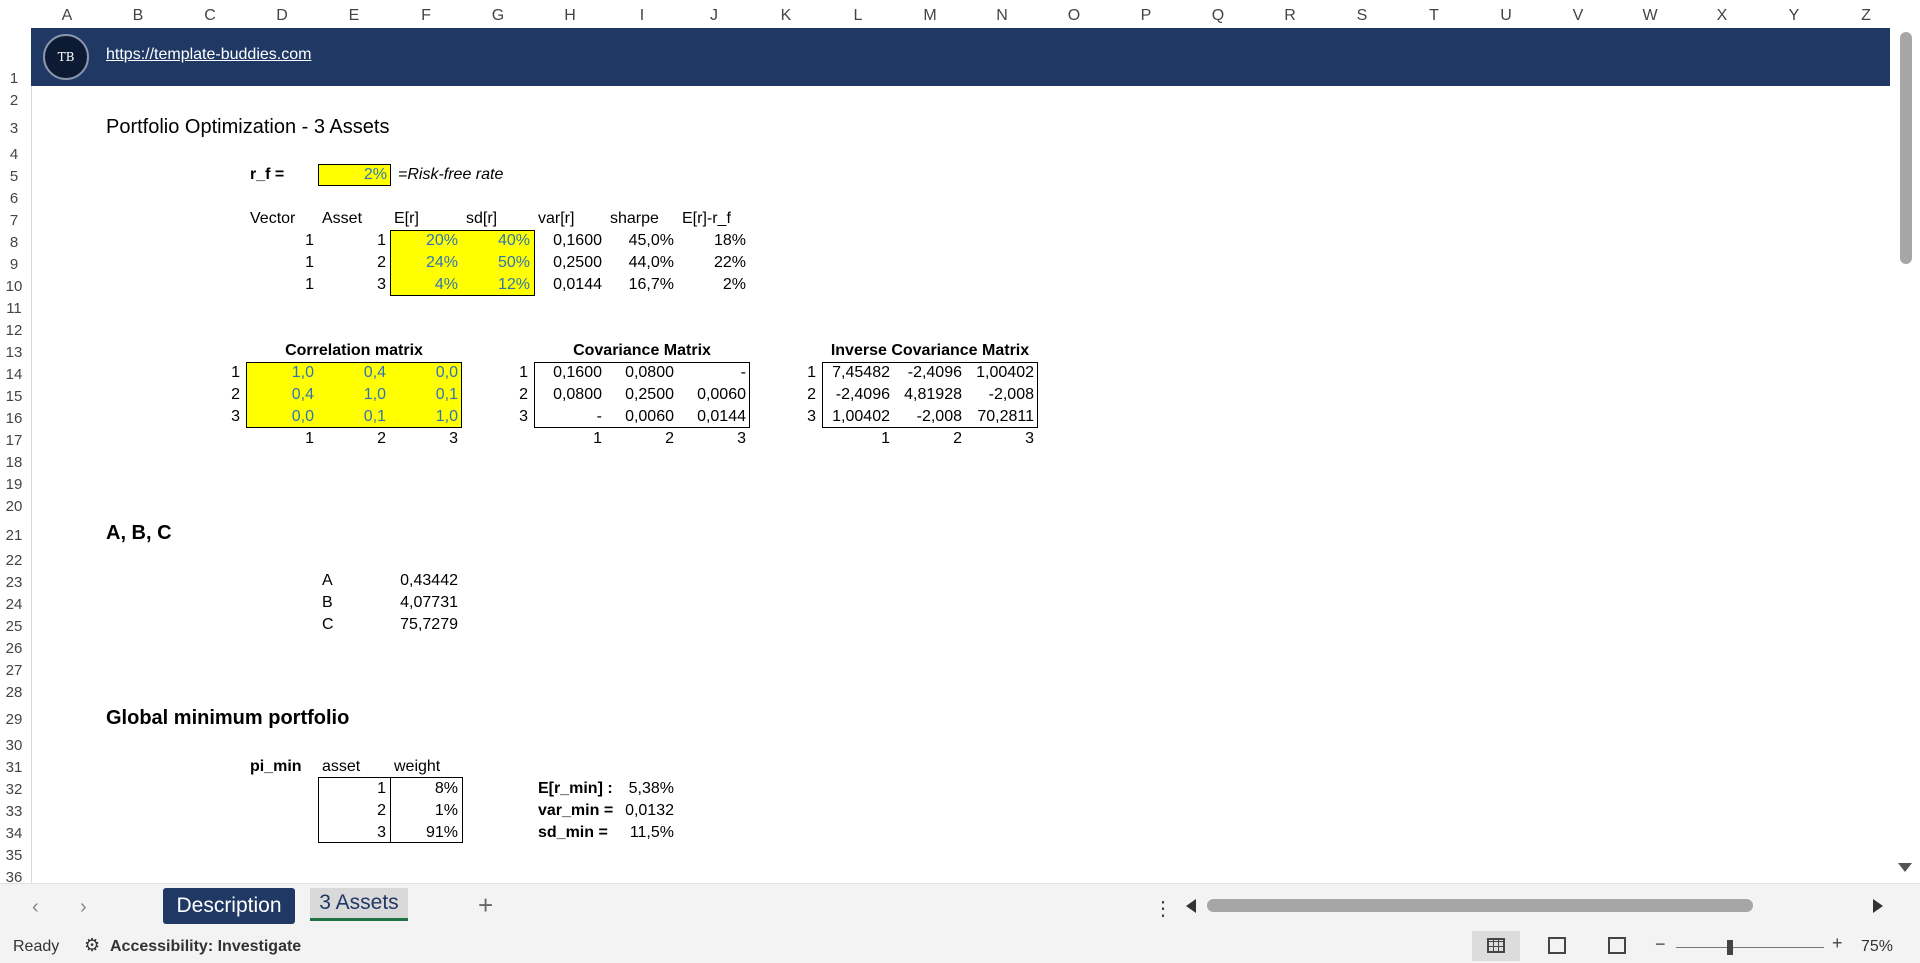  I want to click on row-header-2: 2, so click(14, 100).